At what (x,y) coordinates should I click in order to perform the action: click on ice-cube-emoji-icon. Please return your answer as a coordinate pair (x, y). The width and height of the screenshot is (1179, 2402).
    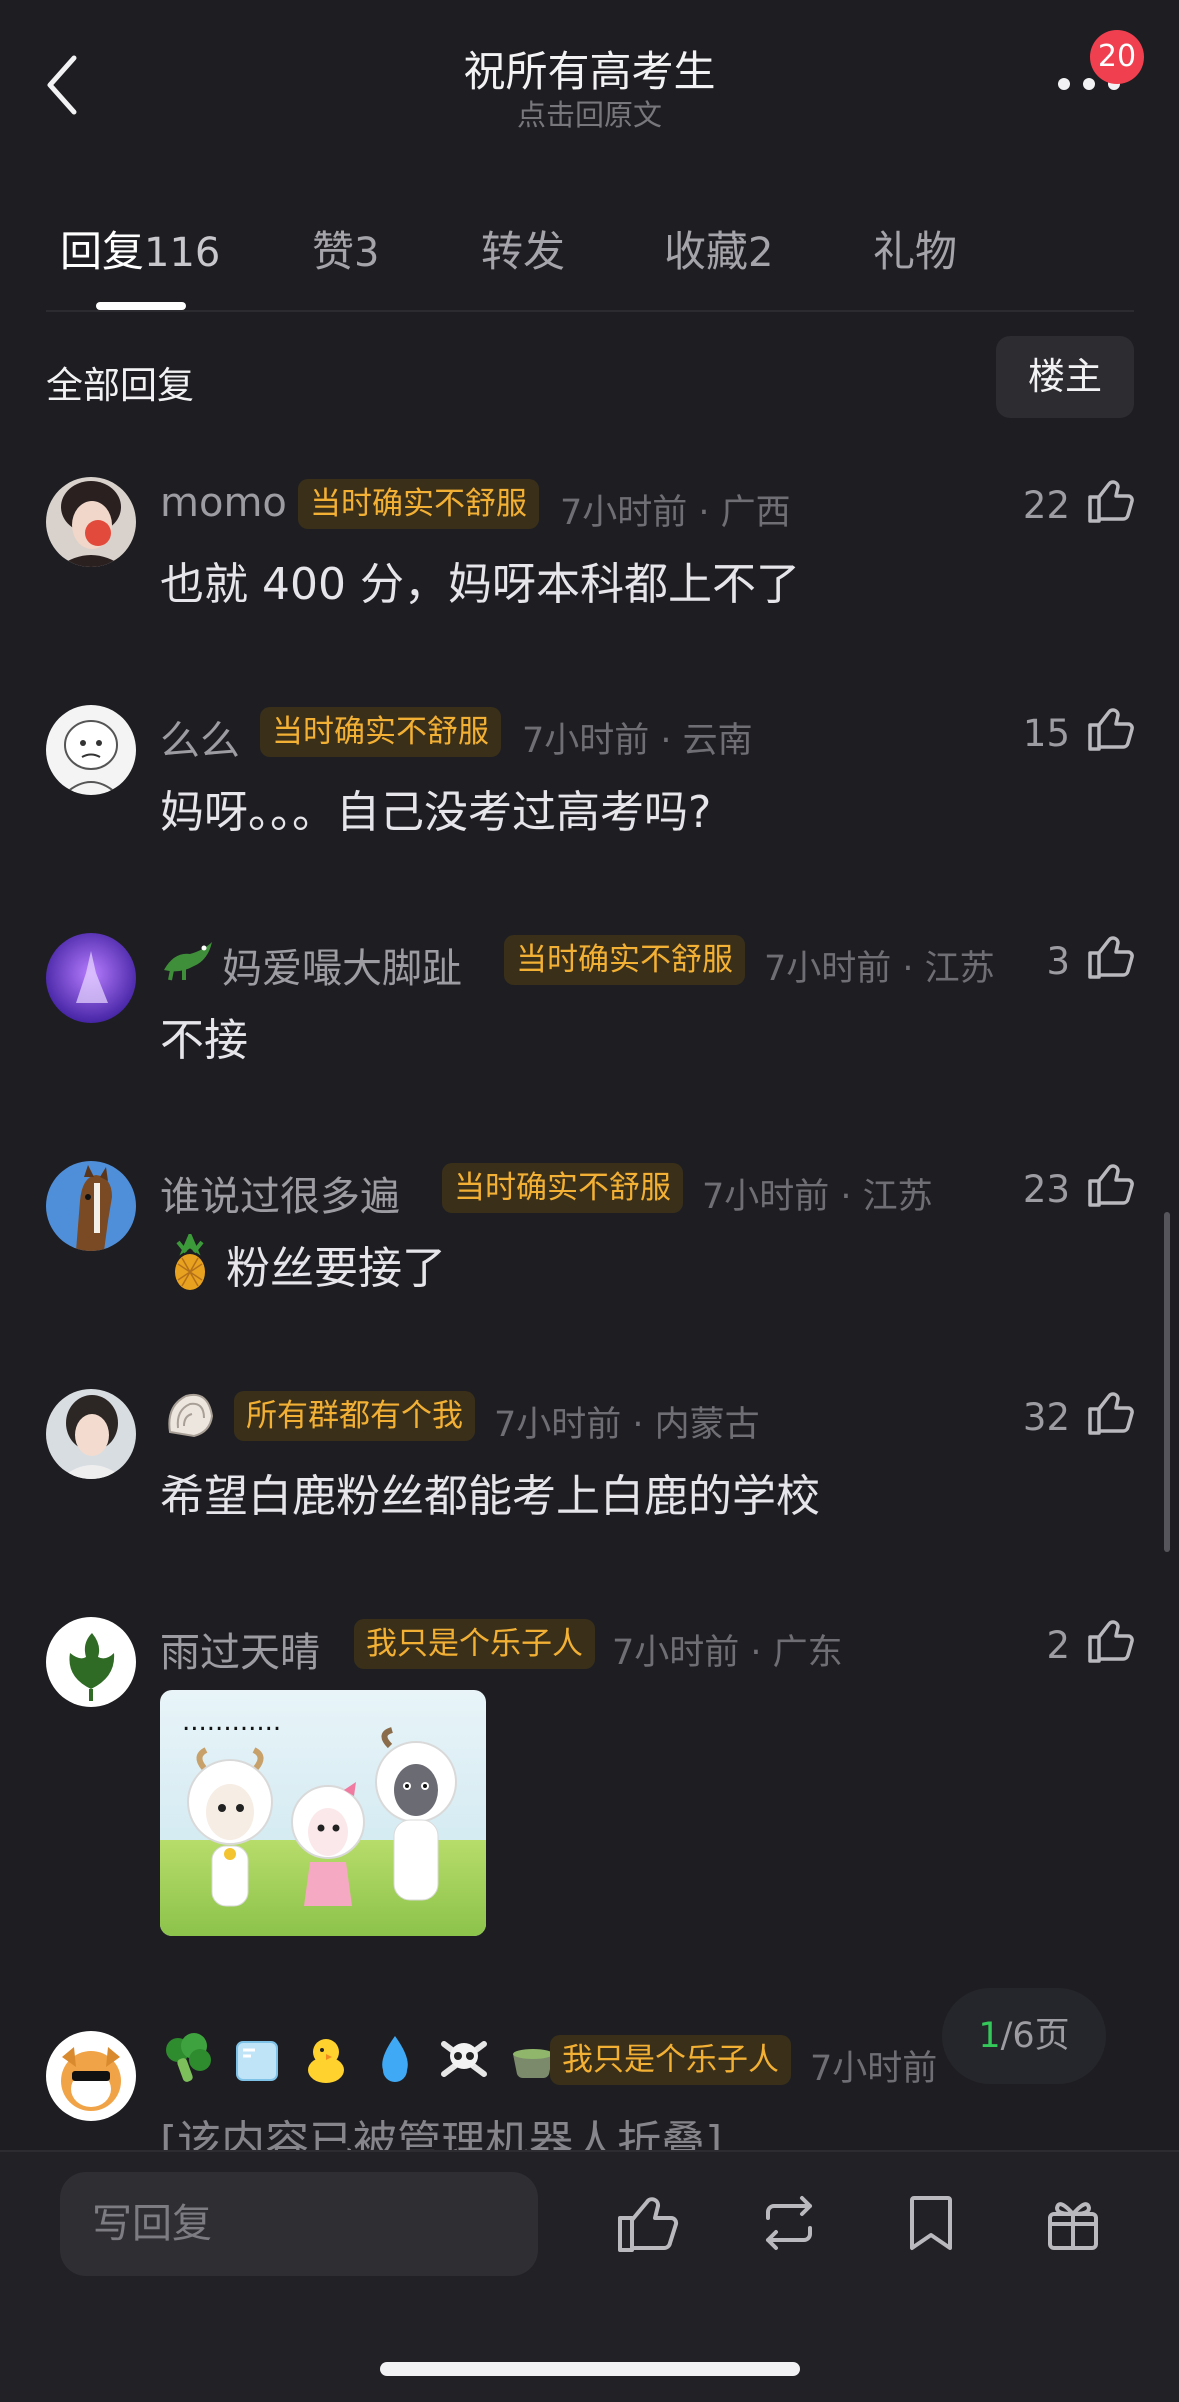
    Looking at the image, I should click on (257, 2061).